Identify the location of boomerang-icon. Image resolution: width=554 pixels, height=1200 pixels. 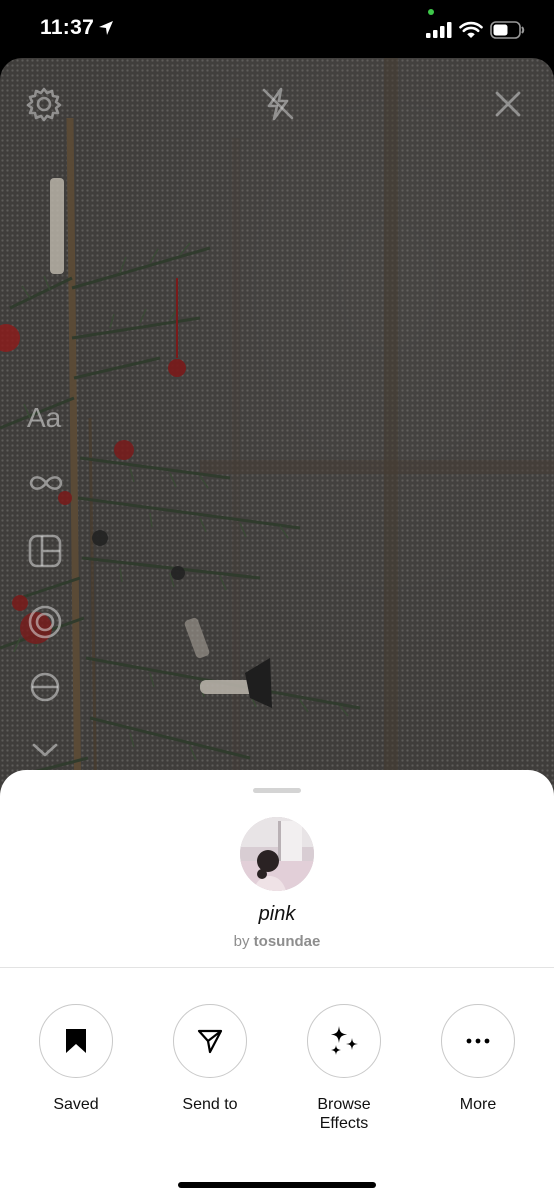
(46, 483).